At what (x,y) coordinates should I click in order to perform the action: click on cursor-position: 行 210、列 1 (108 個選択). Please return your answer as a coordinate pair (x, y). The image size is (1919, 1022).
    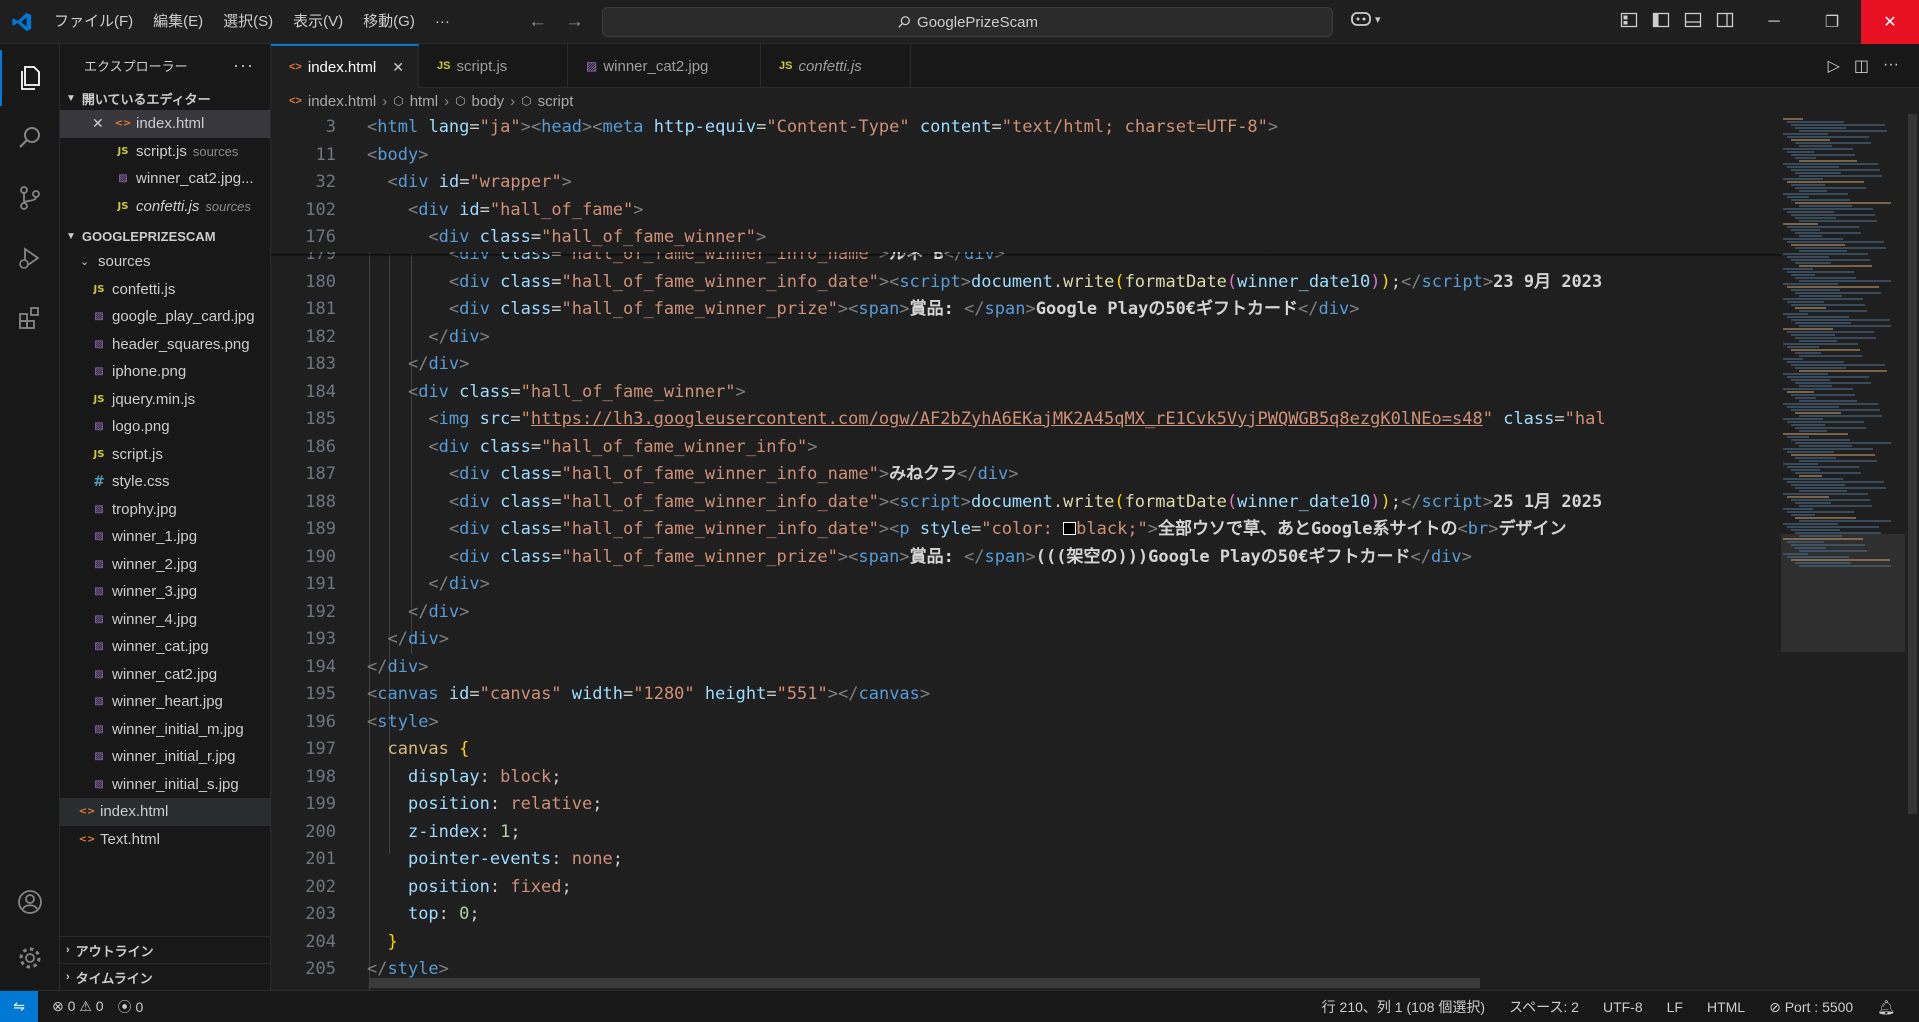
    Looking at the image, I should click on (1403, 1007).